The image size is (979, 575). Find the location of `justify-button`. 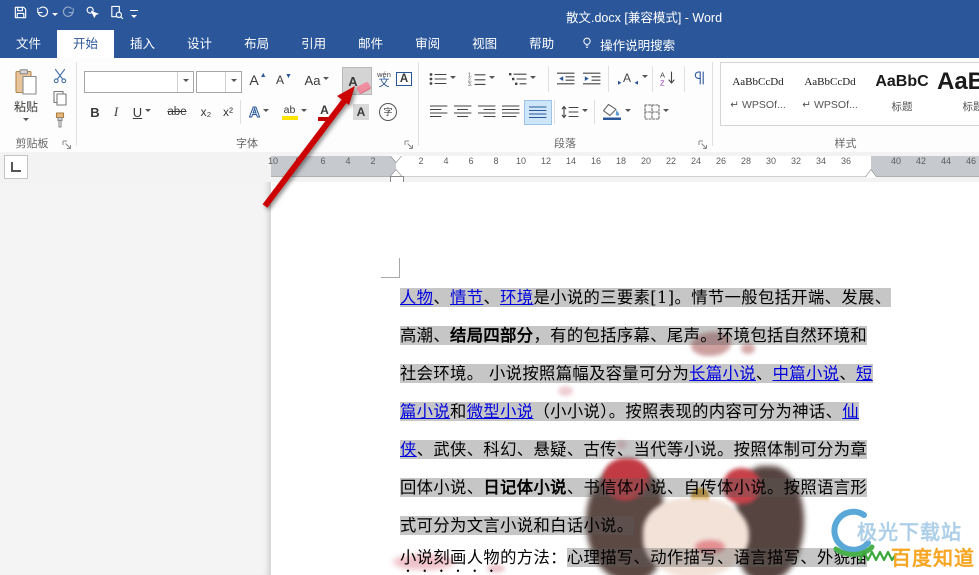

justify-button is located at coordinates (511, 112).